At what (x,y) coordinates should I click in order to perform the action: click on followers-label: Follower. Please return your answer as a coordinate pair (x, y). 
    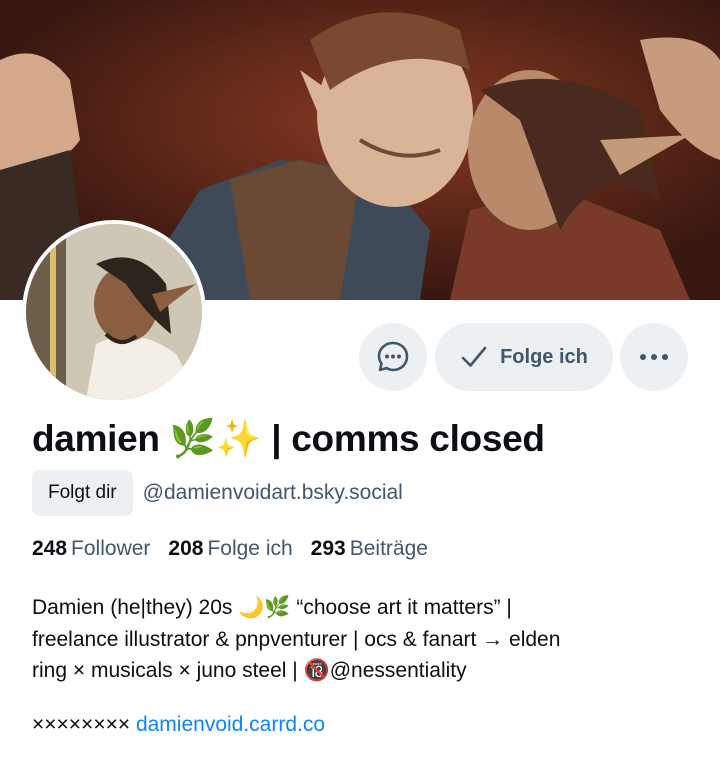
    Looking at the image, I should click on (111, 548).